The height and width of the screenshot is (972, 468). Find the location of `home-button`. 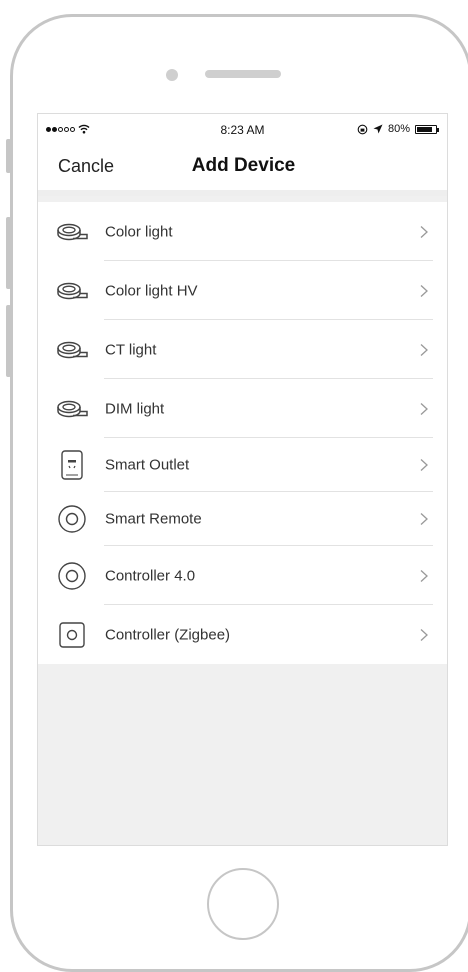

home-button is located at coordinates (243, 904).